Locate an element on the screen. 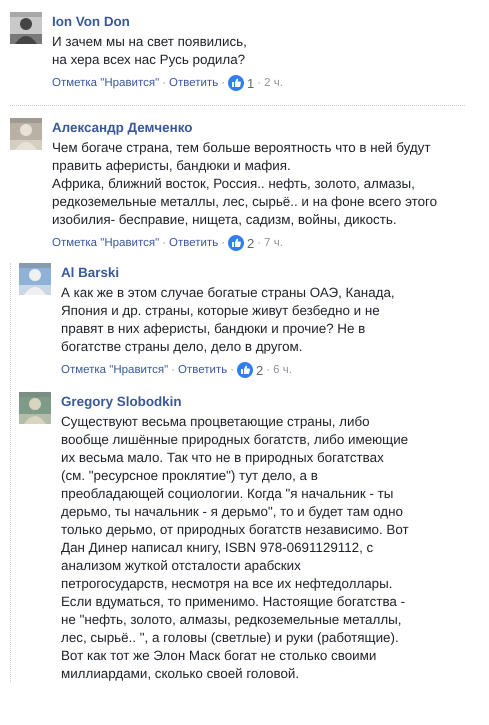 This screenshot has height=725, width=489. like-count: 1 is located at coordinates (250, 83).